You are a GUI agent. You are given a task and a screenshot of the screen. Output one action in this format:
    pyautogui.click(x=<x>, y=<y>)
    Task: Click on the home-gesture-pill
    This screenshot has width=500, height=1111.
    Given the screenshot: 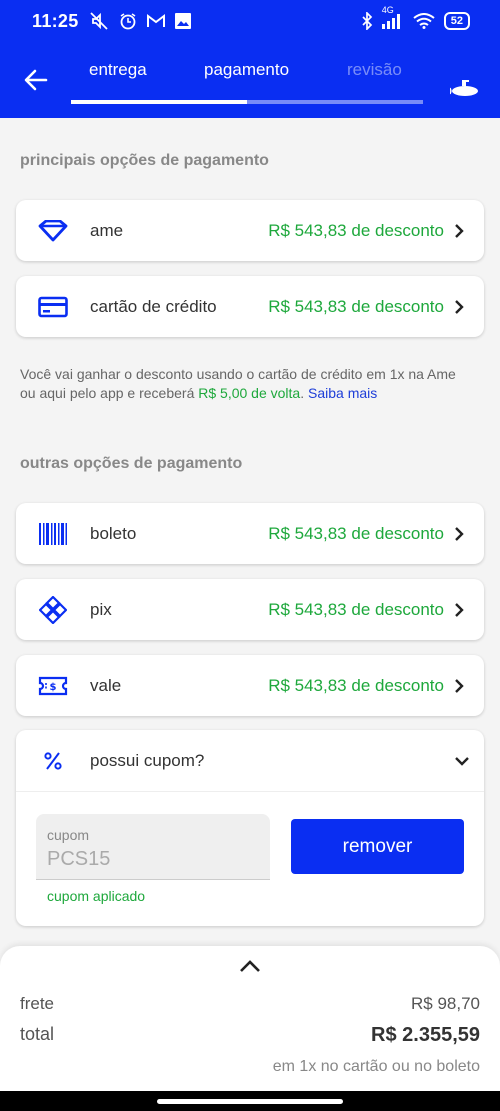 What is the action you would take?
    pyautogui.click(x=250, y=1101)
    